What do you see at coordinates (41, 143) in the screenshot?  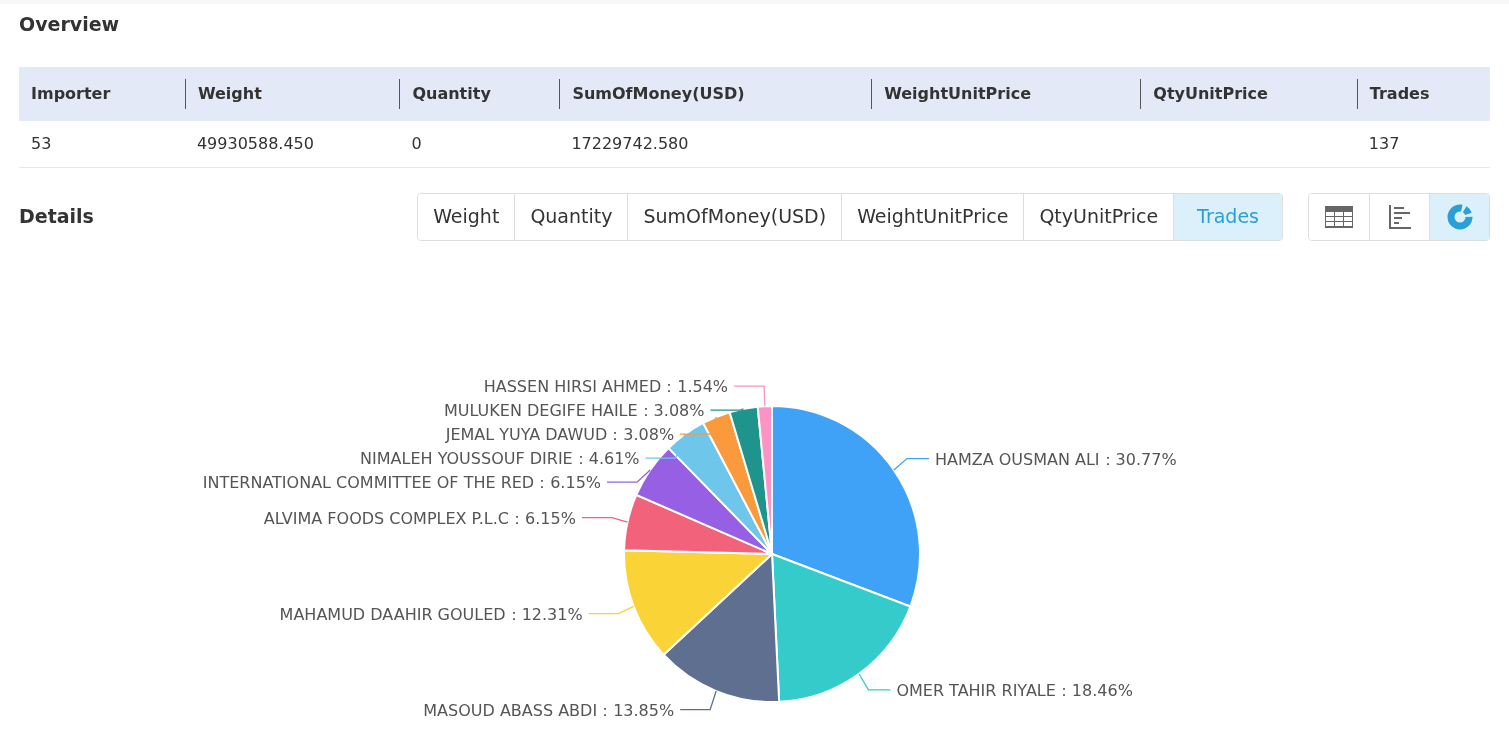 I see `table-cell: 53` at bounding box center [41, 143].